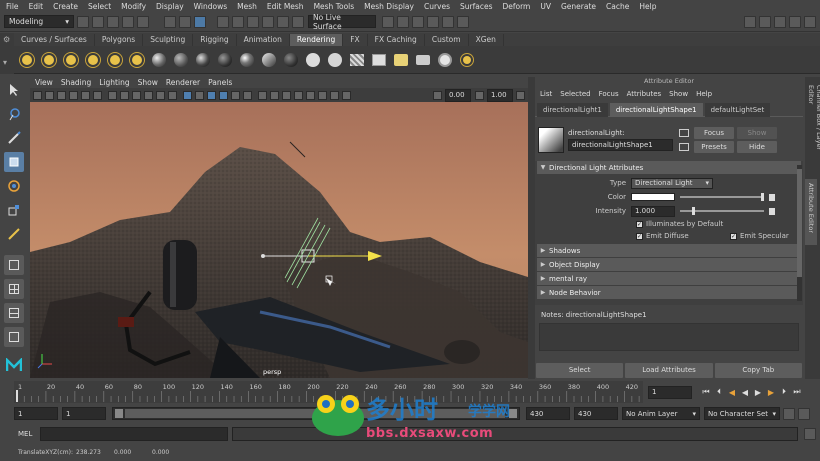 The image size is (820, 461). Describe the element at coordinates (647, 6) in the screenshot. I see `menu-help: Help` at that location.